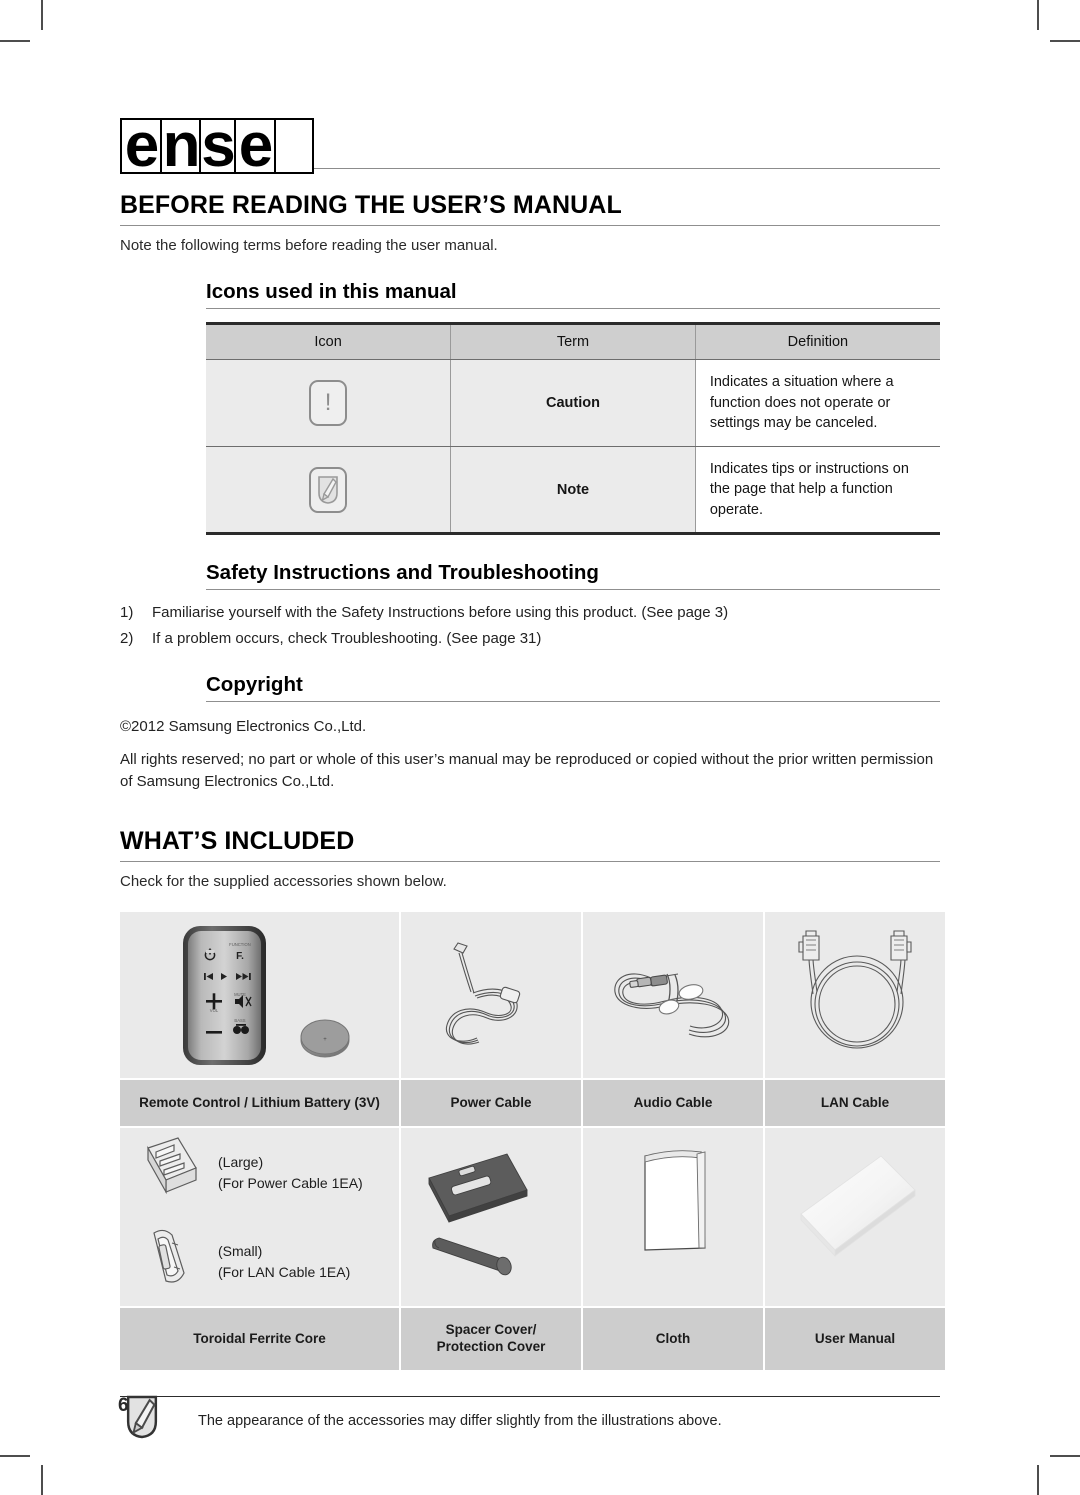 This screenshot has height=1495, width=1080. What do you see at coordinates (673, 995) in the screenshot?
I see `accessory-image-audio-cable` at bounding box center [673, 995].